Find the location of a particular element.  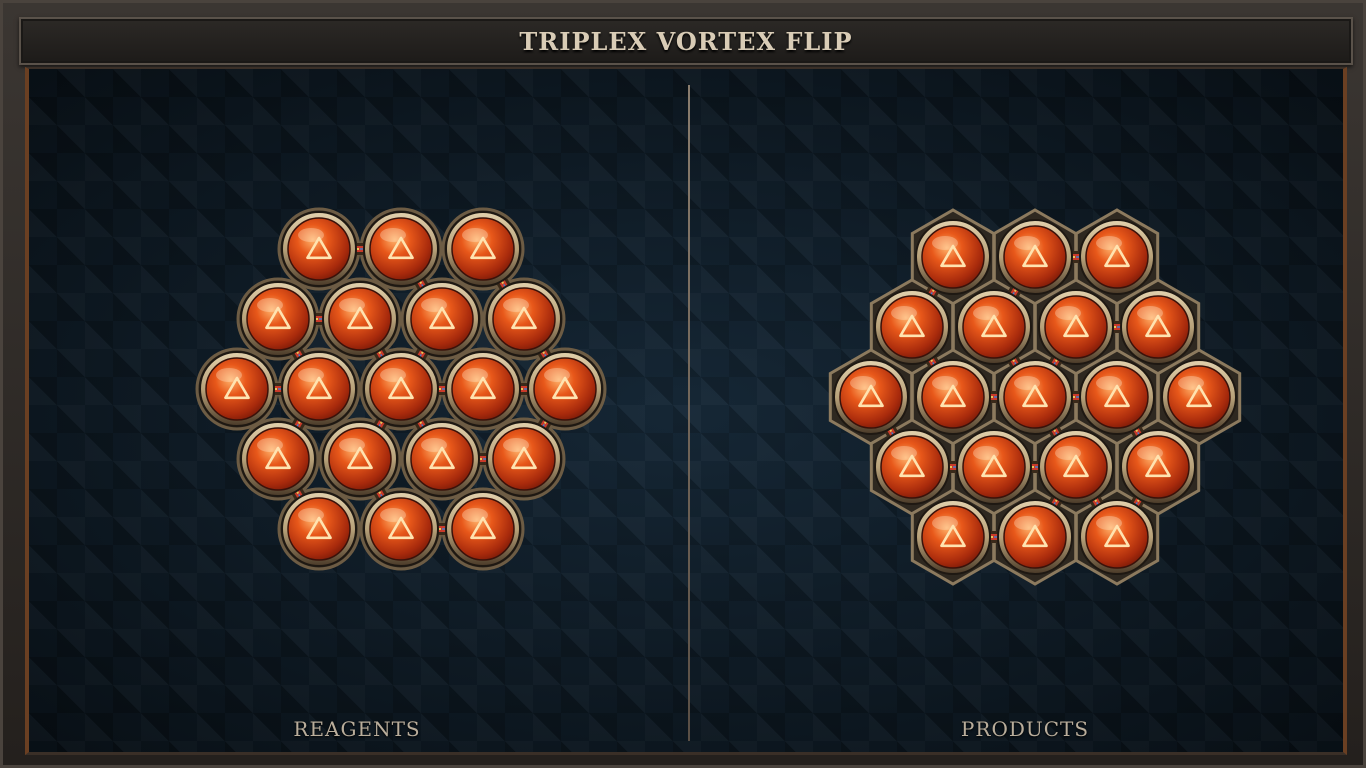

puzzle-title: TRIPLEX VORTEX FLIP is located at coordinates (686, 41).